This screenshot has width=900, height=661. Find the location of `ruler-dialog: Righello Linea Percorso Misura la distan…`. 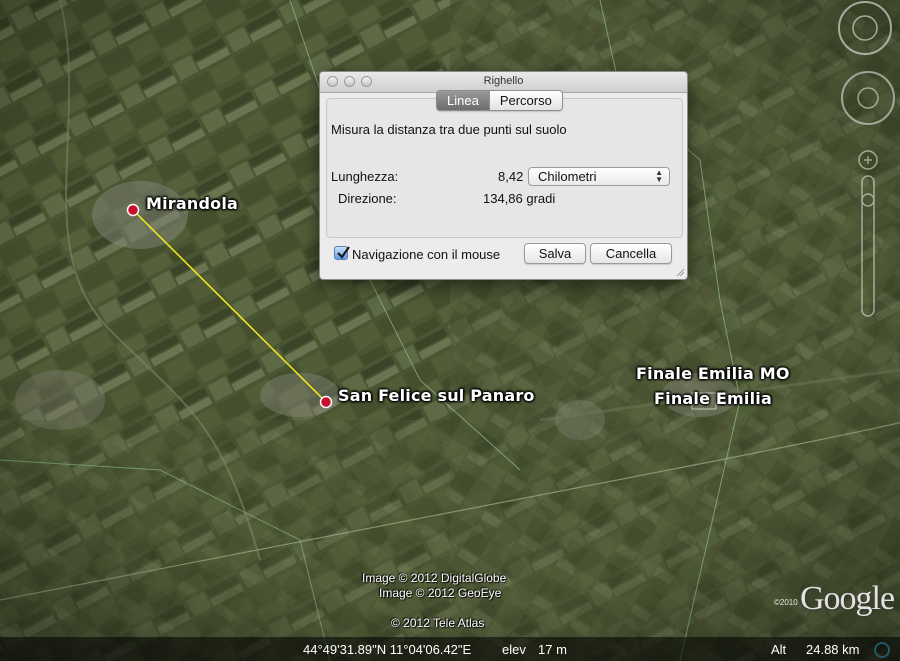

ruler-dialog: Righello Linea Percorso Misura la distan… is located at coordinates (503, 175).